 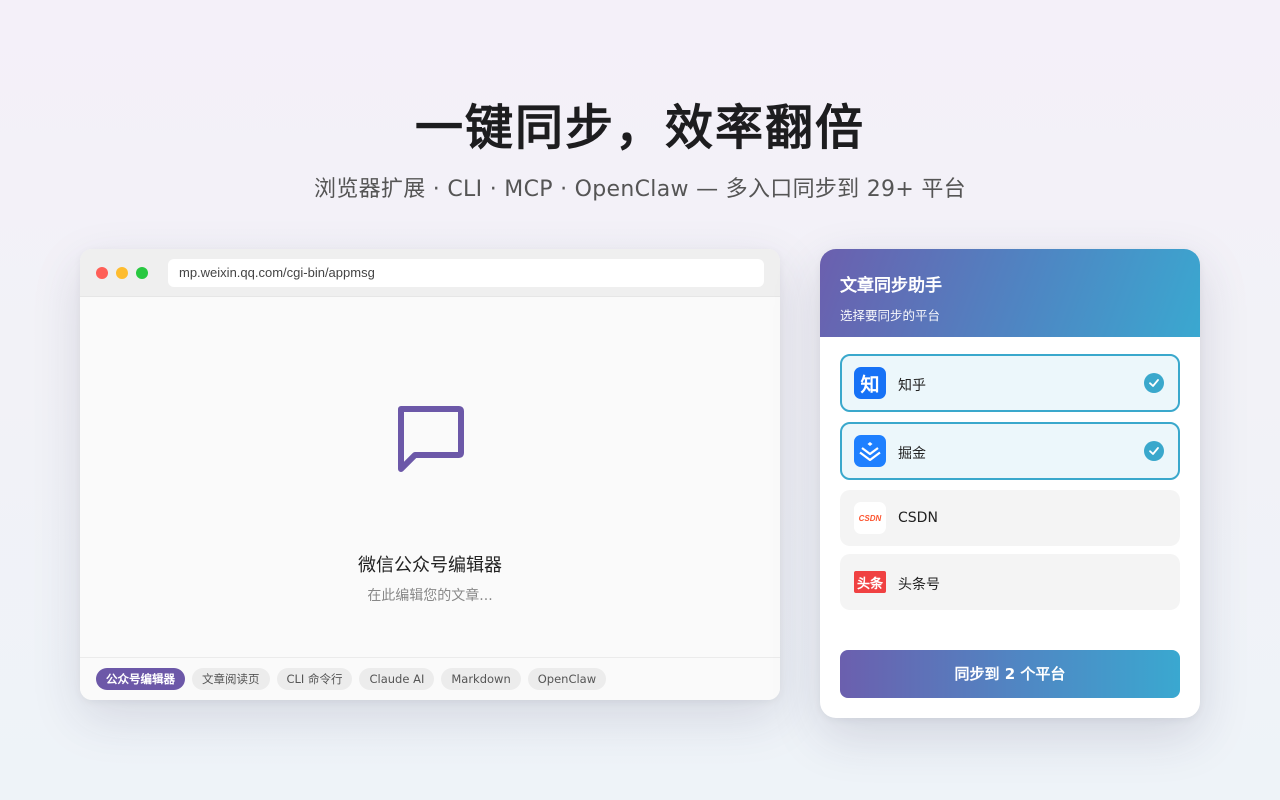 I want to click on tab-markdown: Markdown, so click(x=481, y=679).